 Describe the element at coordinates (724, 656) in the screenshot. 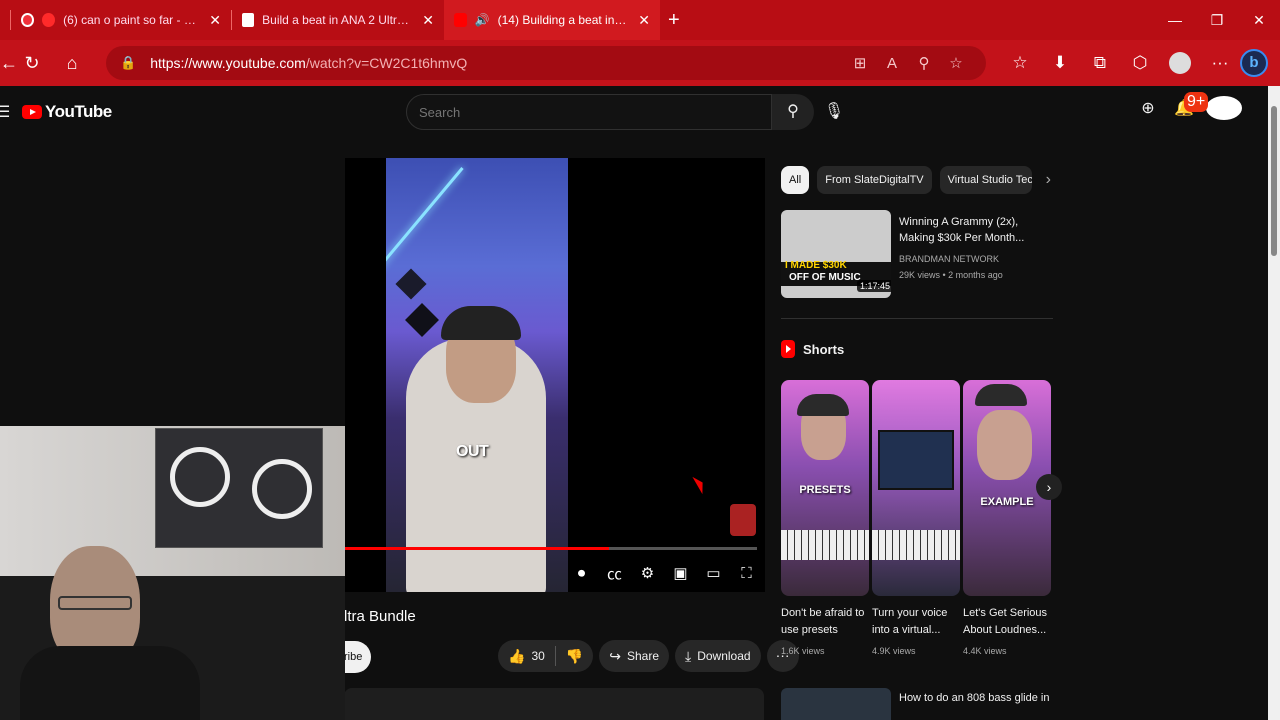

I see `download-label: Download` at that location.